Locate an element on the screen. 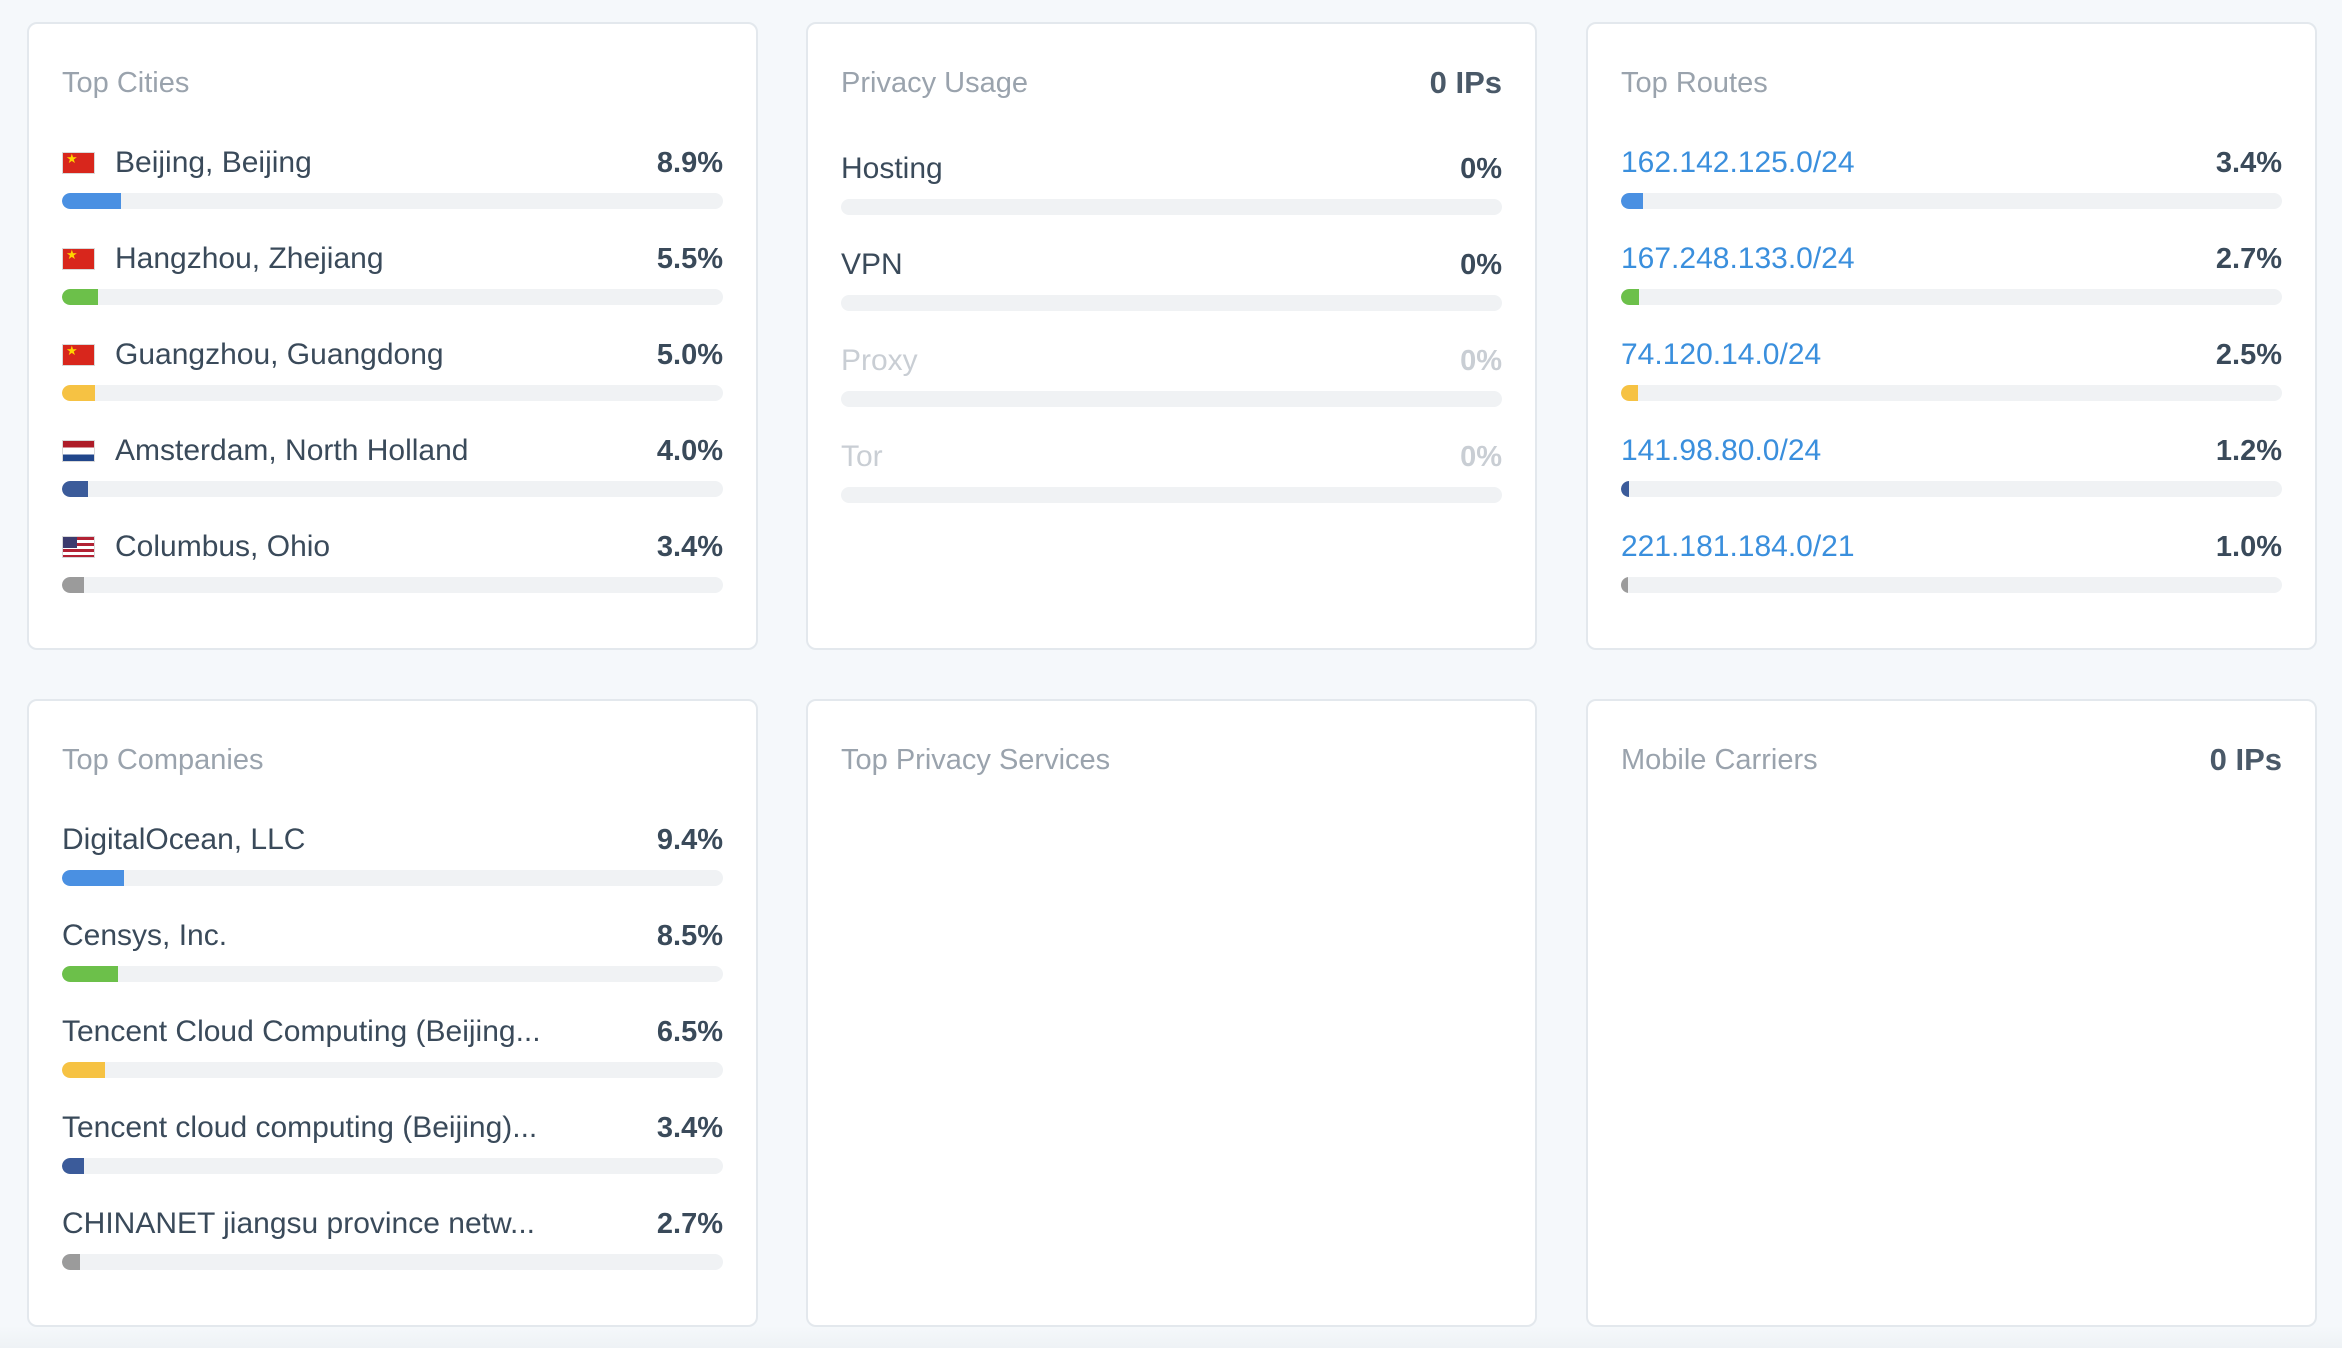  row-header: DigitalOcean, LLC 9.4% is located at coordinates (392, 840).